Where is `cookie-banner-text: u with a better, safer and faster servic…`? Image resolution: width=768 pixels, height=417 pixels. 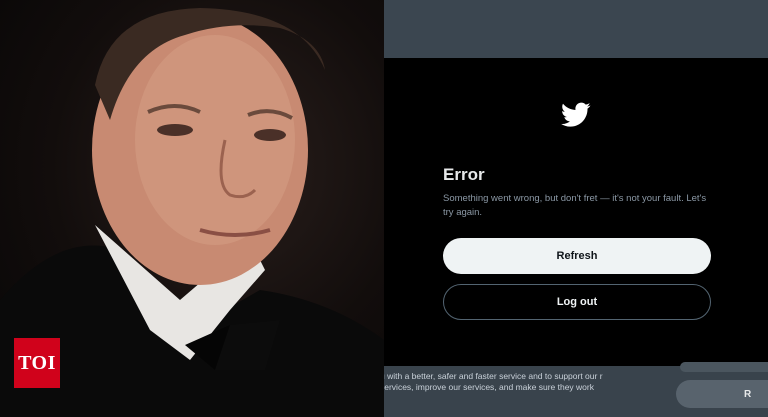 cookie-banner-text: u with a better, safer and faster servic… is located at coordinates (493, 381).